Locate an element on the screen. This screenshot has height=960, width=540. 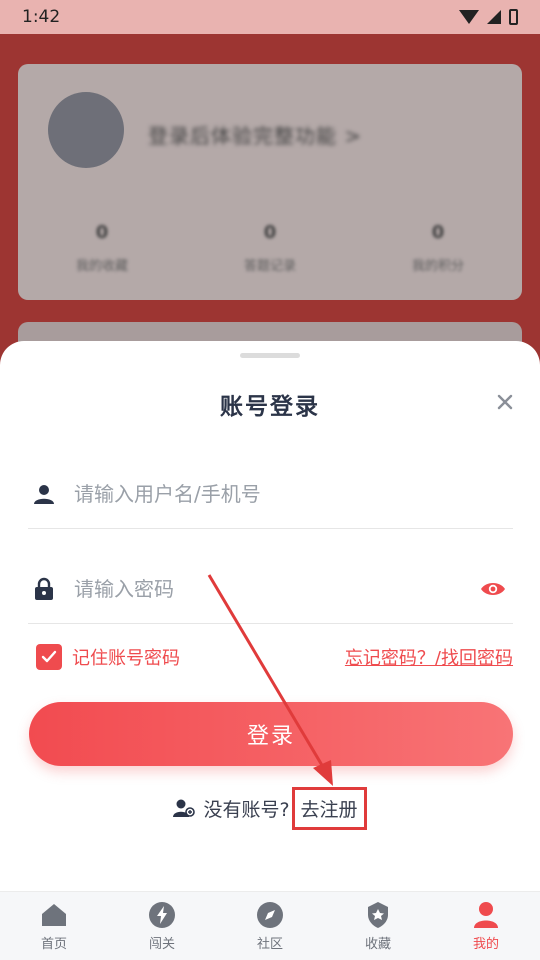
password-input is located at coordinates (275, 588).